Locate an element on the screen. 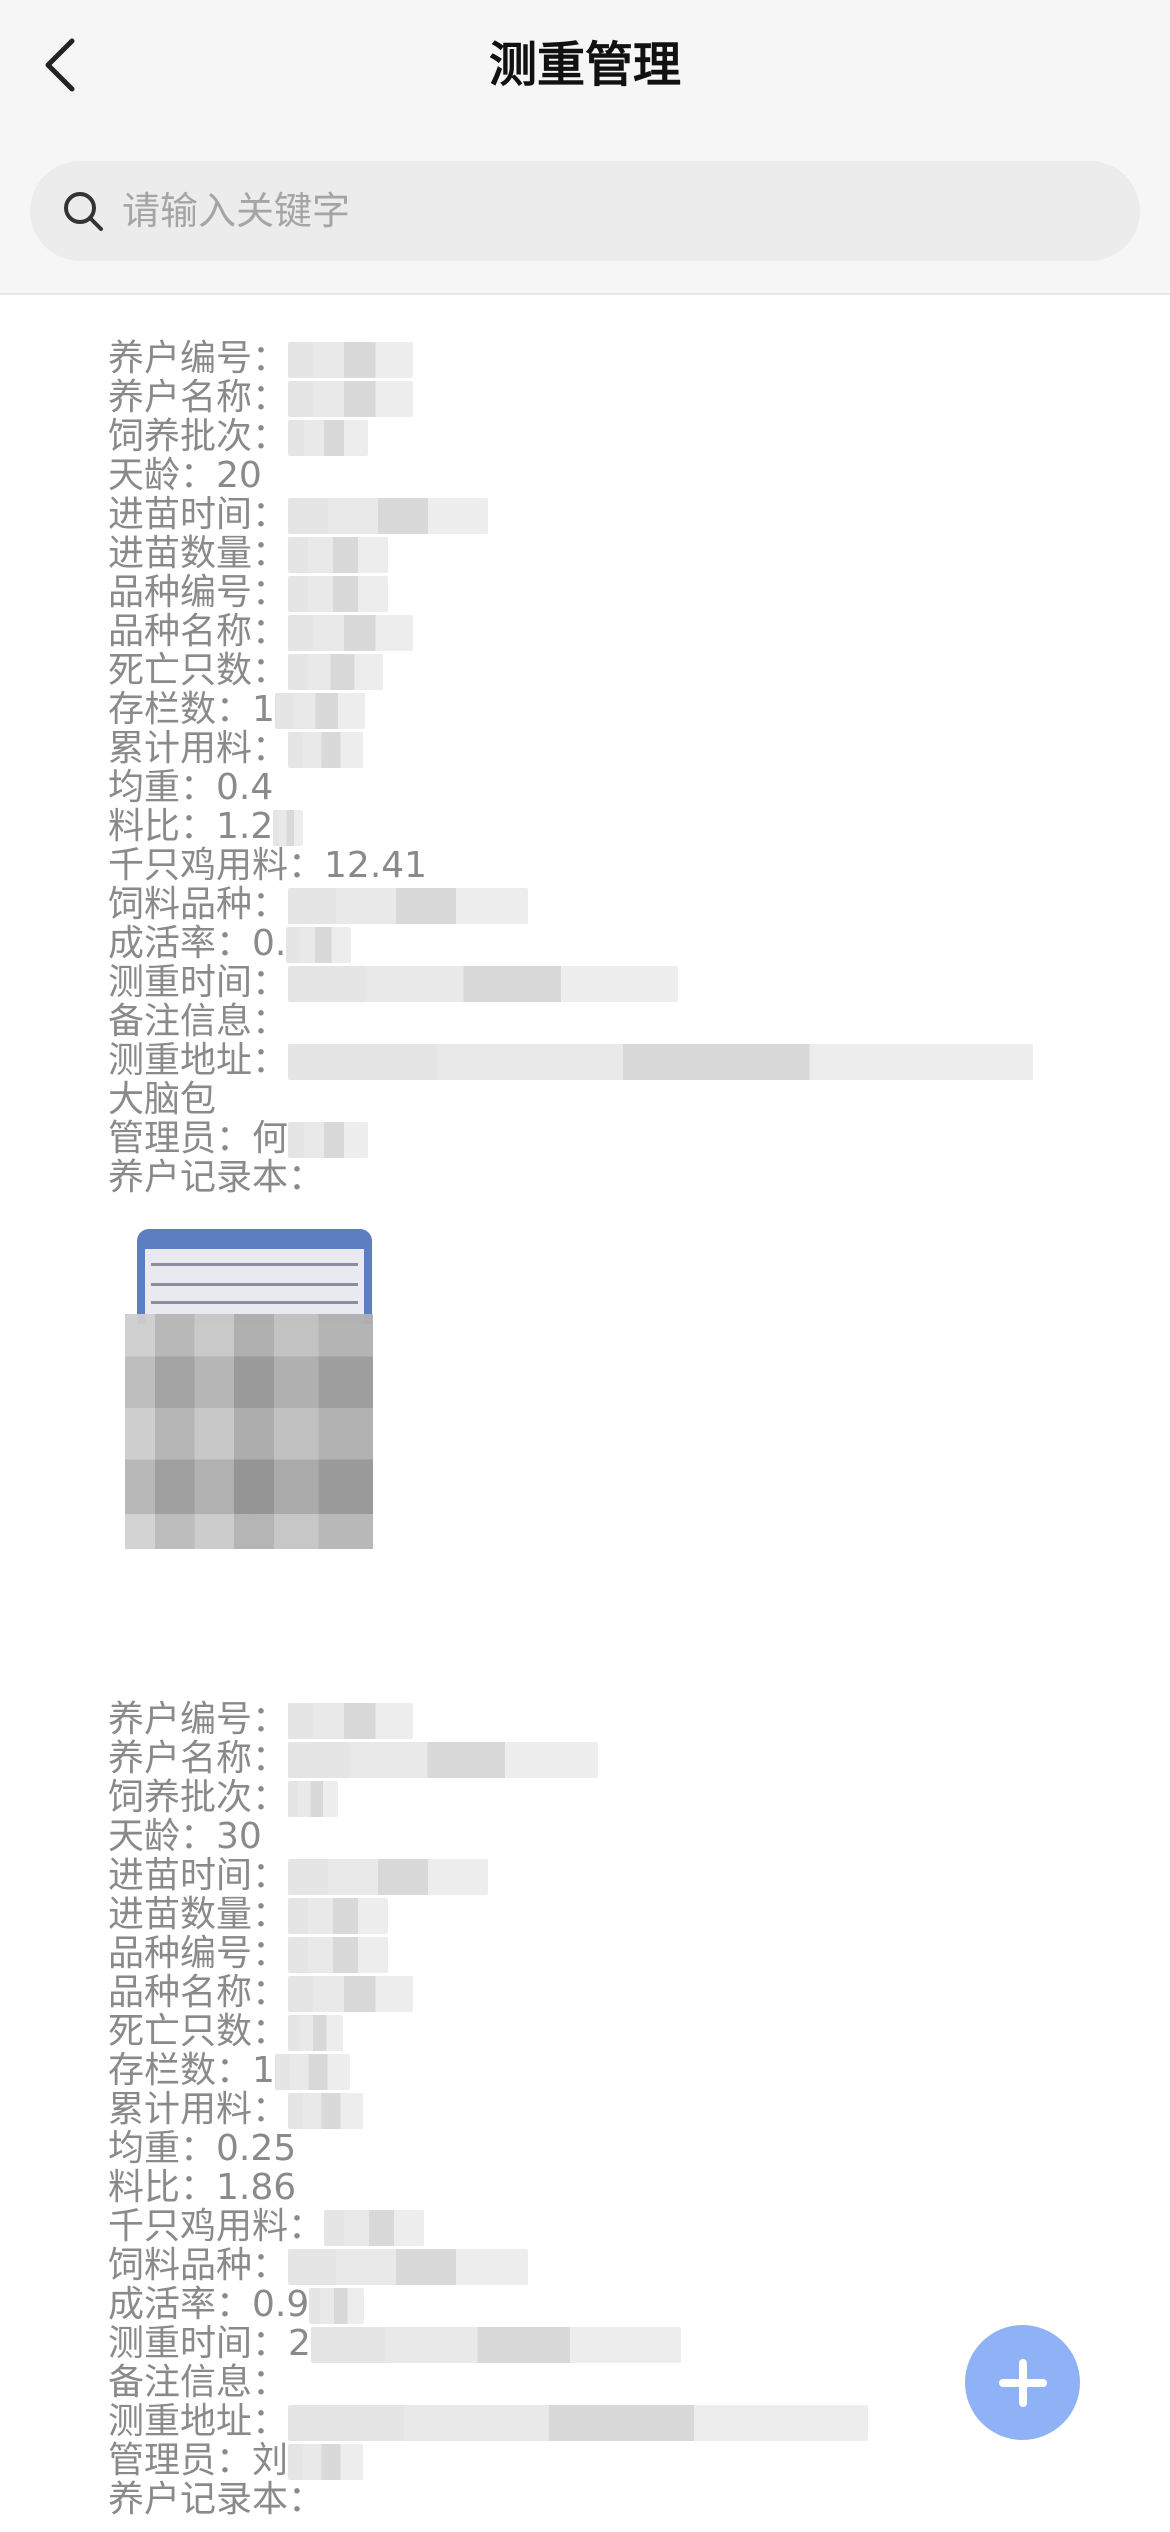 The width and height of the screenshot is (1170, 2532). add-button is located at coordinates (1022, 2382).